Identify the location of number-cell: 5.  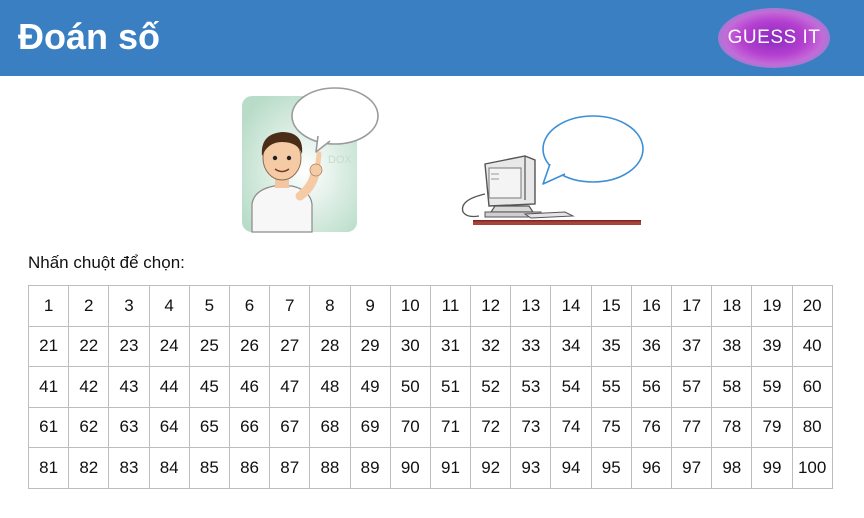
(209, 306).